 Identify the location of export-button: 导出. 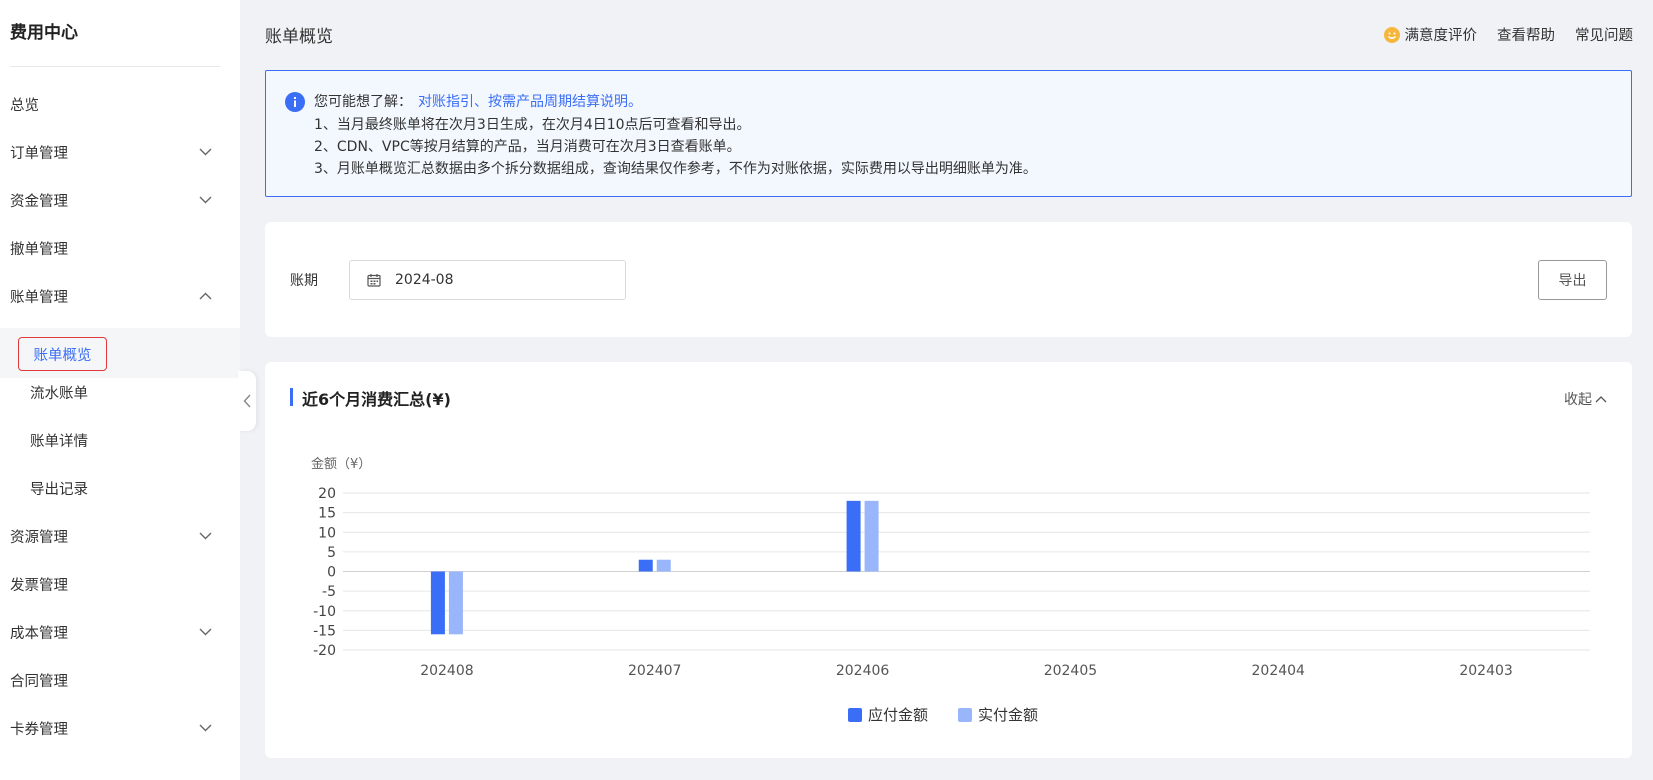
(1572, 280).